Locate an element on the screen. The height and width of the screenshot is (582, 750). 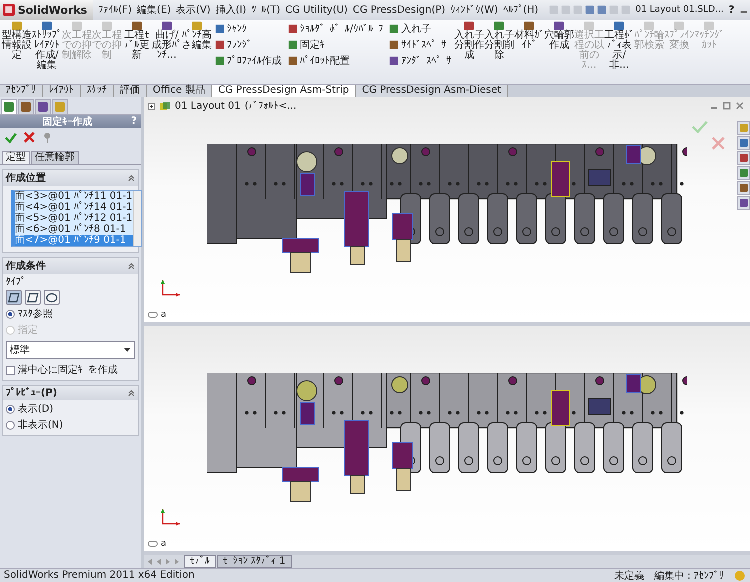
ok-check-icon is located at coordinates (11, 138).